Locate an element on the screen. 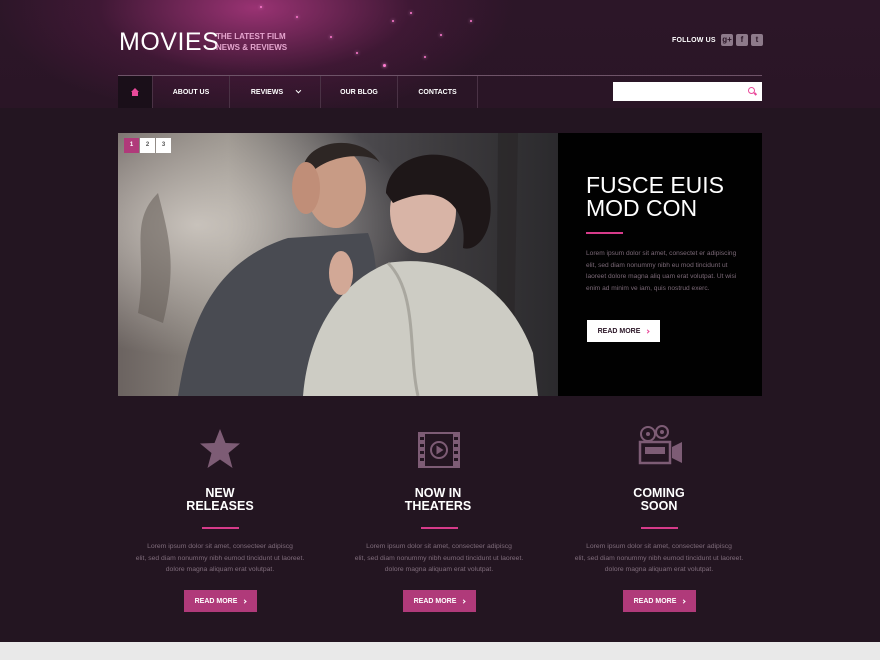 This screenshot has width=880, height=660. facebook-icon: f is located at coordinates (742, 40).